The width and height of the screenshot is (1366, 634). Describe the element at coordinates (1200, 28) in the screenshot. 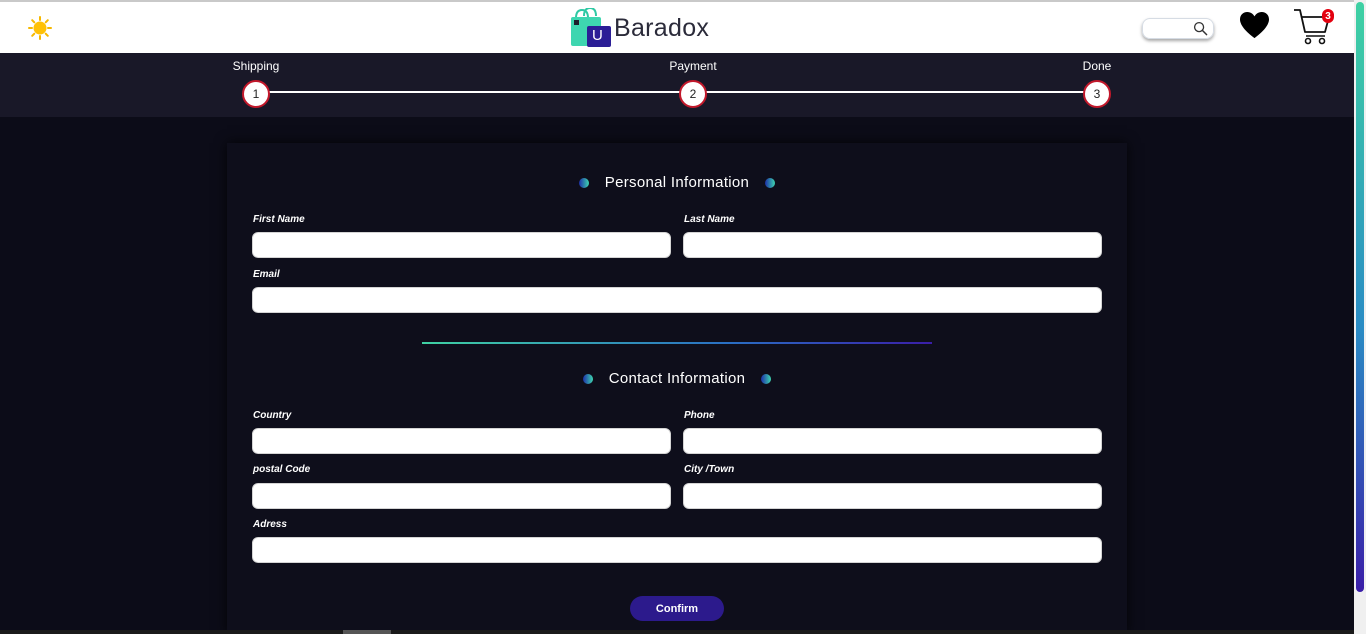

I see `search-icon` at that location.